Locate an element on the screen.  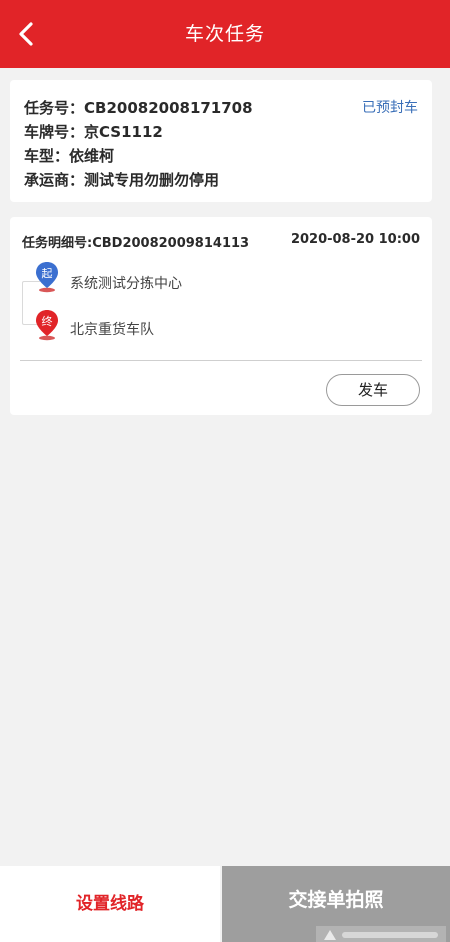
depart-button: 发车 is located at coordinates (373, 390).